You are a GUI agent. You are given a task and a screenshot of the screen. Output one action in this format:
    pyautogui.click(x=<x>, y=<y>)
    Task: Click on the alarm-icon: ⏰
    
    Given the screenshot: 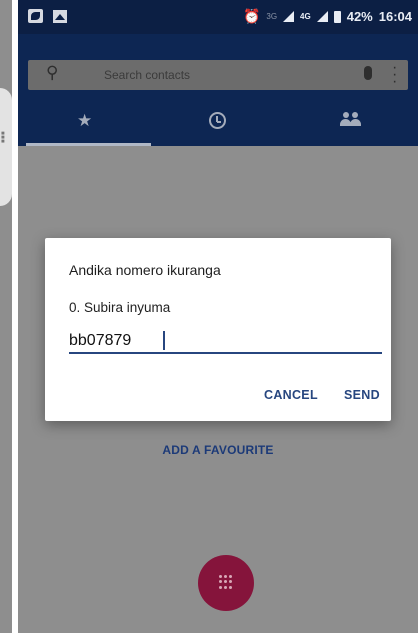 What is the action you would take?
    pyautogui.click(x=251, y=16)
    